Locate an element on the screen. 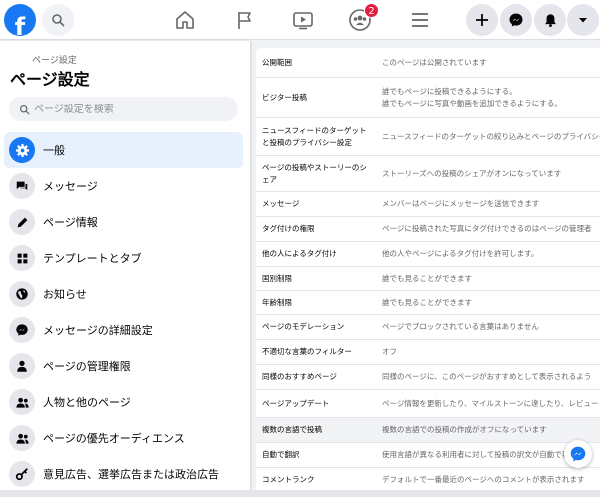  sidebar-item-label: 人物と他のページ is located at coordinates (87, 402).